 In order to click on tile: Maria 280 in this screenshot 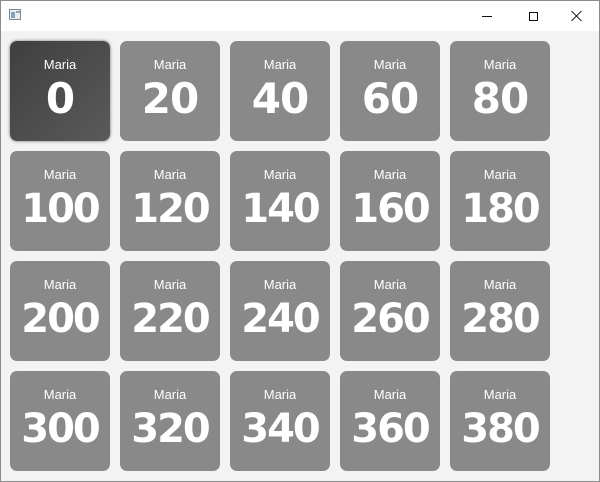, I will do `click(500, 311)`.